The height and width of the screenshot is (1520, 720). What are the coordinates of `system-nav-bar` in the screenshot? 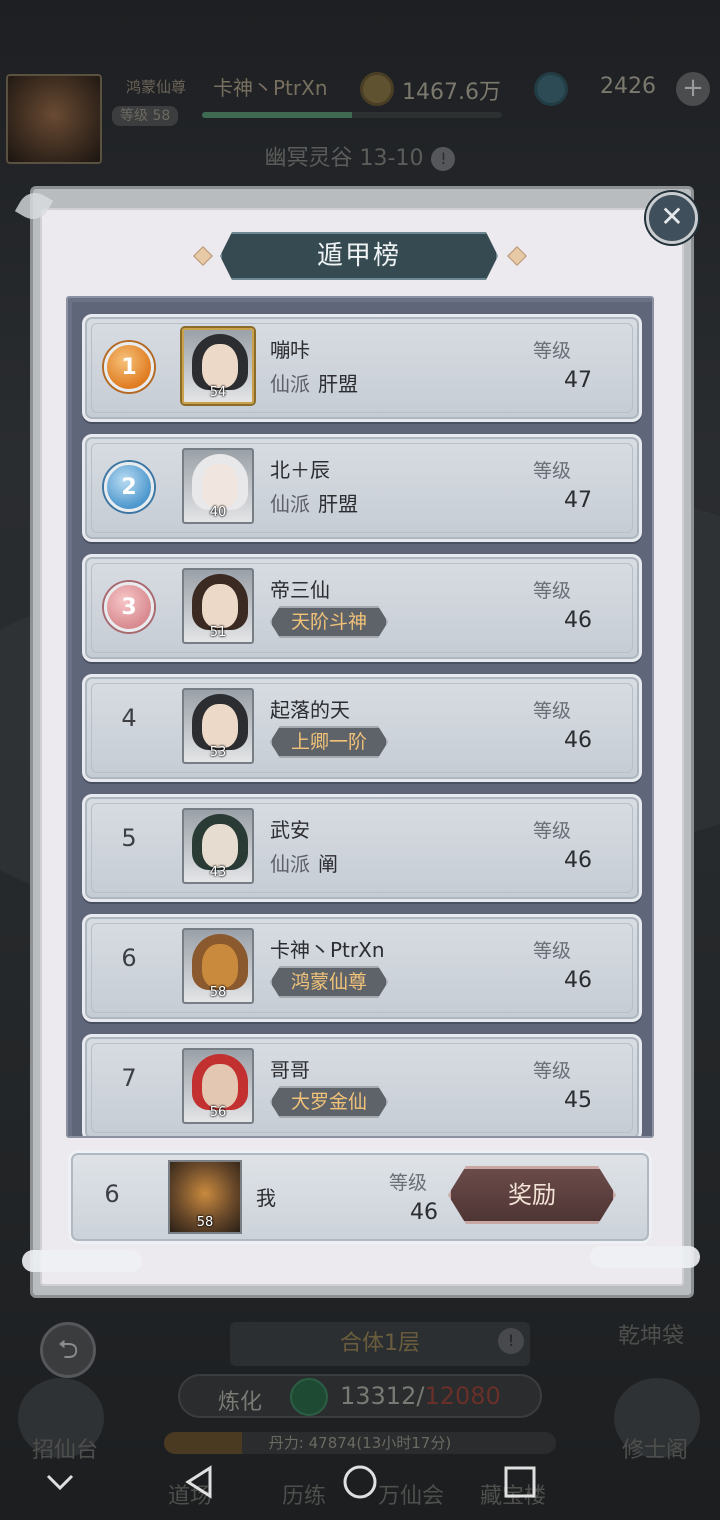 It's located at (360, 1480).